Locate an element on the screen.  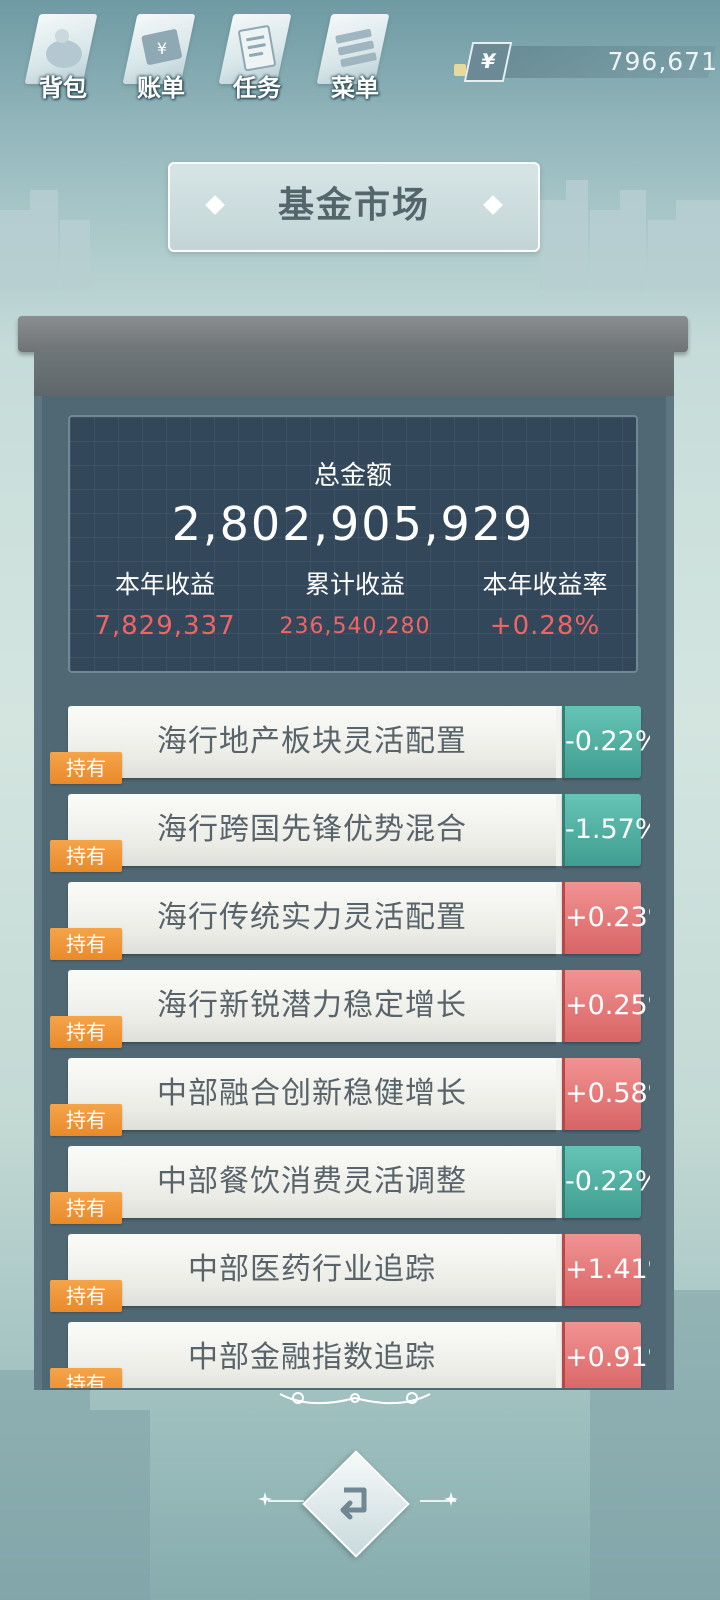
fund-change-badge: +1.41% is located at coordinates (606, 1270).